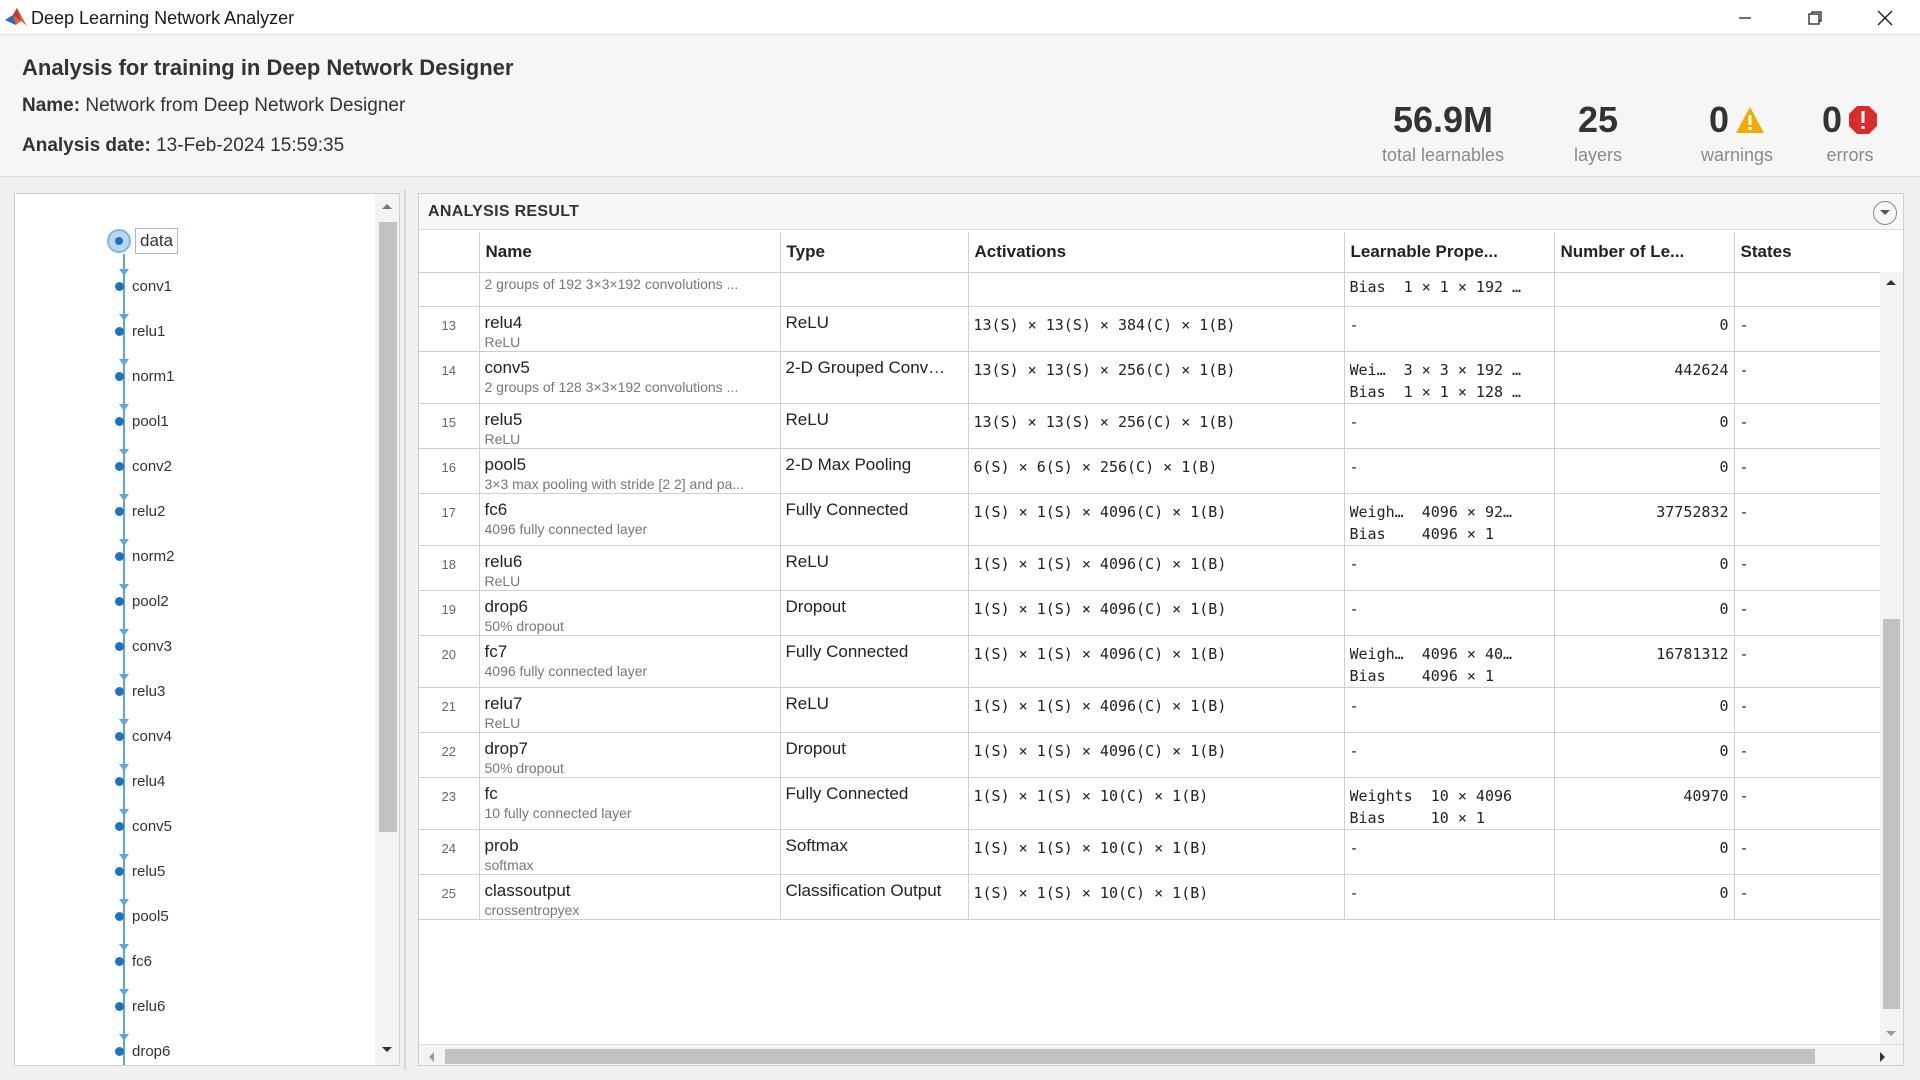  Describe the element at coordinates (149, 691) in the screenshot. I see `graph-node-label: relu3` at that location.